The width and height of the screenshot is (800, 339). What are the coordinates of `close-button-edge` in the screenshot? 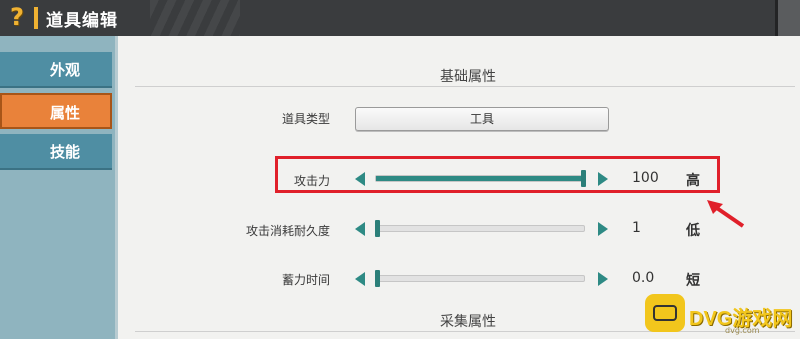 It's located at (787, 18).